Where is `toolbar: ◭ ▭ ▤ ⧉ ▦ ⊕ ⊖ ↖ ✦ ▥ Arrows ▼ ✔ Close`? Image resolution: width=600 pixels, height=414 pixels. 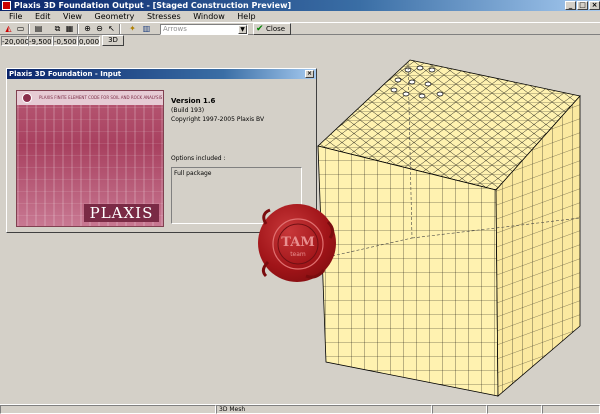
toolbar: ◭ ▭ ▤ ⧉ ▦ ⊕ ⊖ ↖ ✦ ▥ Arrows ▼ ✔ Close is located at coordinates (300, 28).